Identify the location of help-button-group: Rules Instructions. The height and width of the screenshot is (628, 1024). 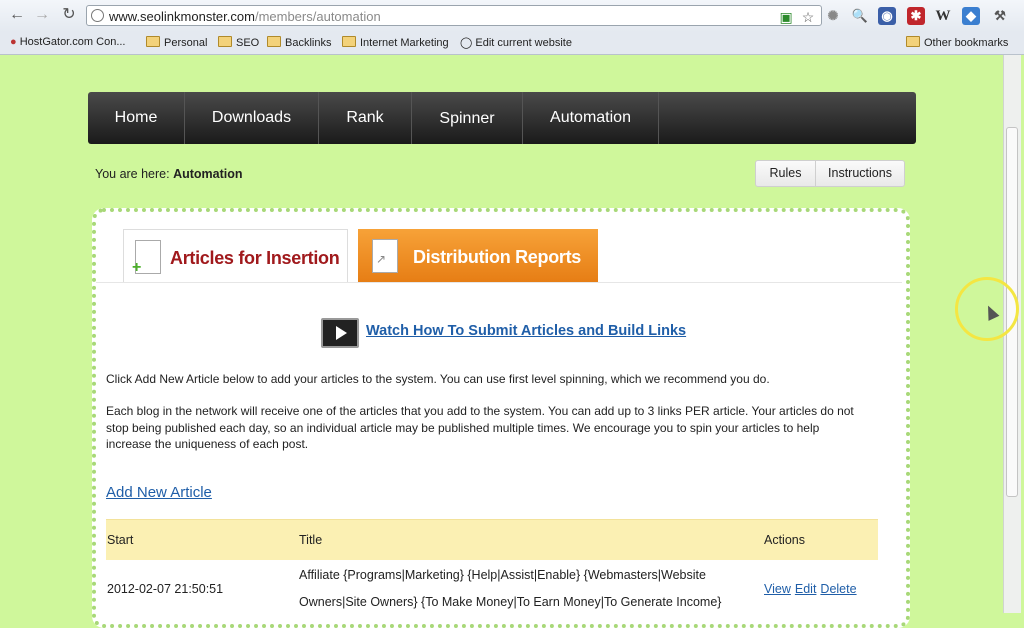
(830, 173).